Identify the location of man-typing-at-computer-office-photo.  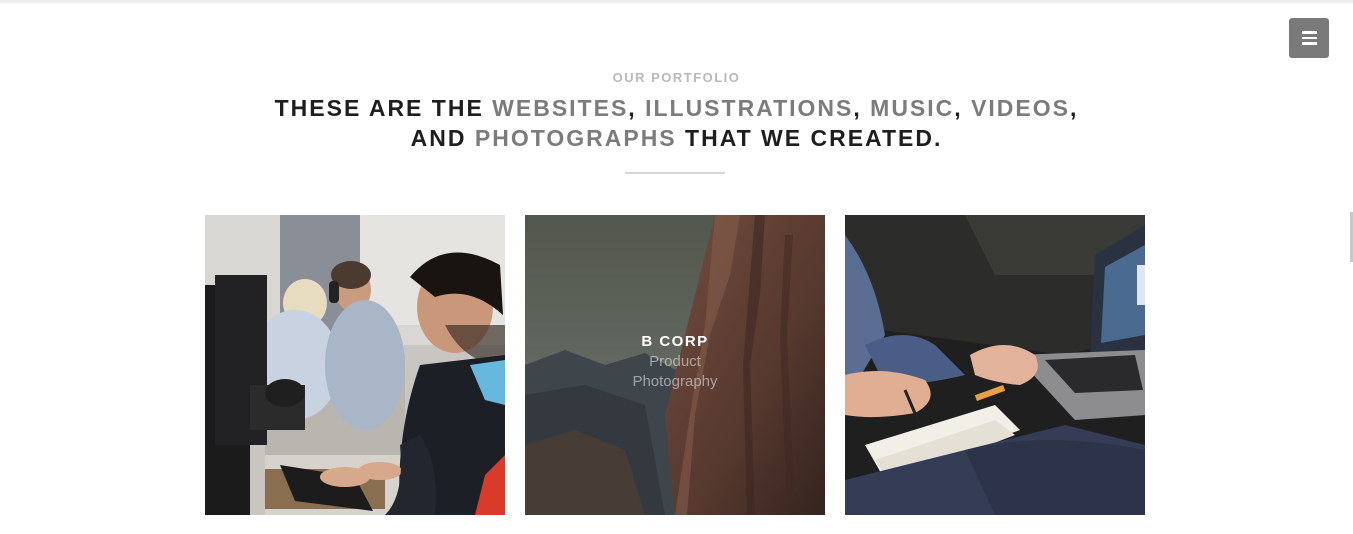
(355, 365).